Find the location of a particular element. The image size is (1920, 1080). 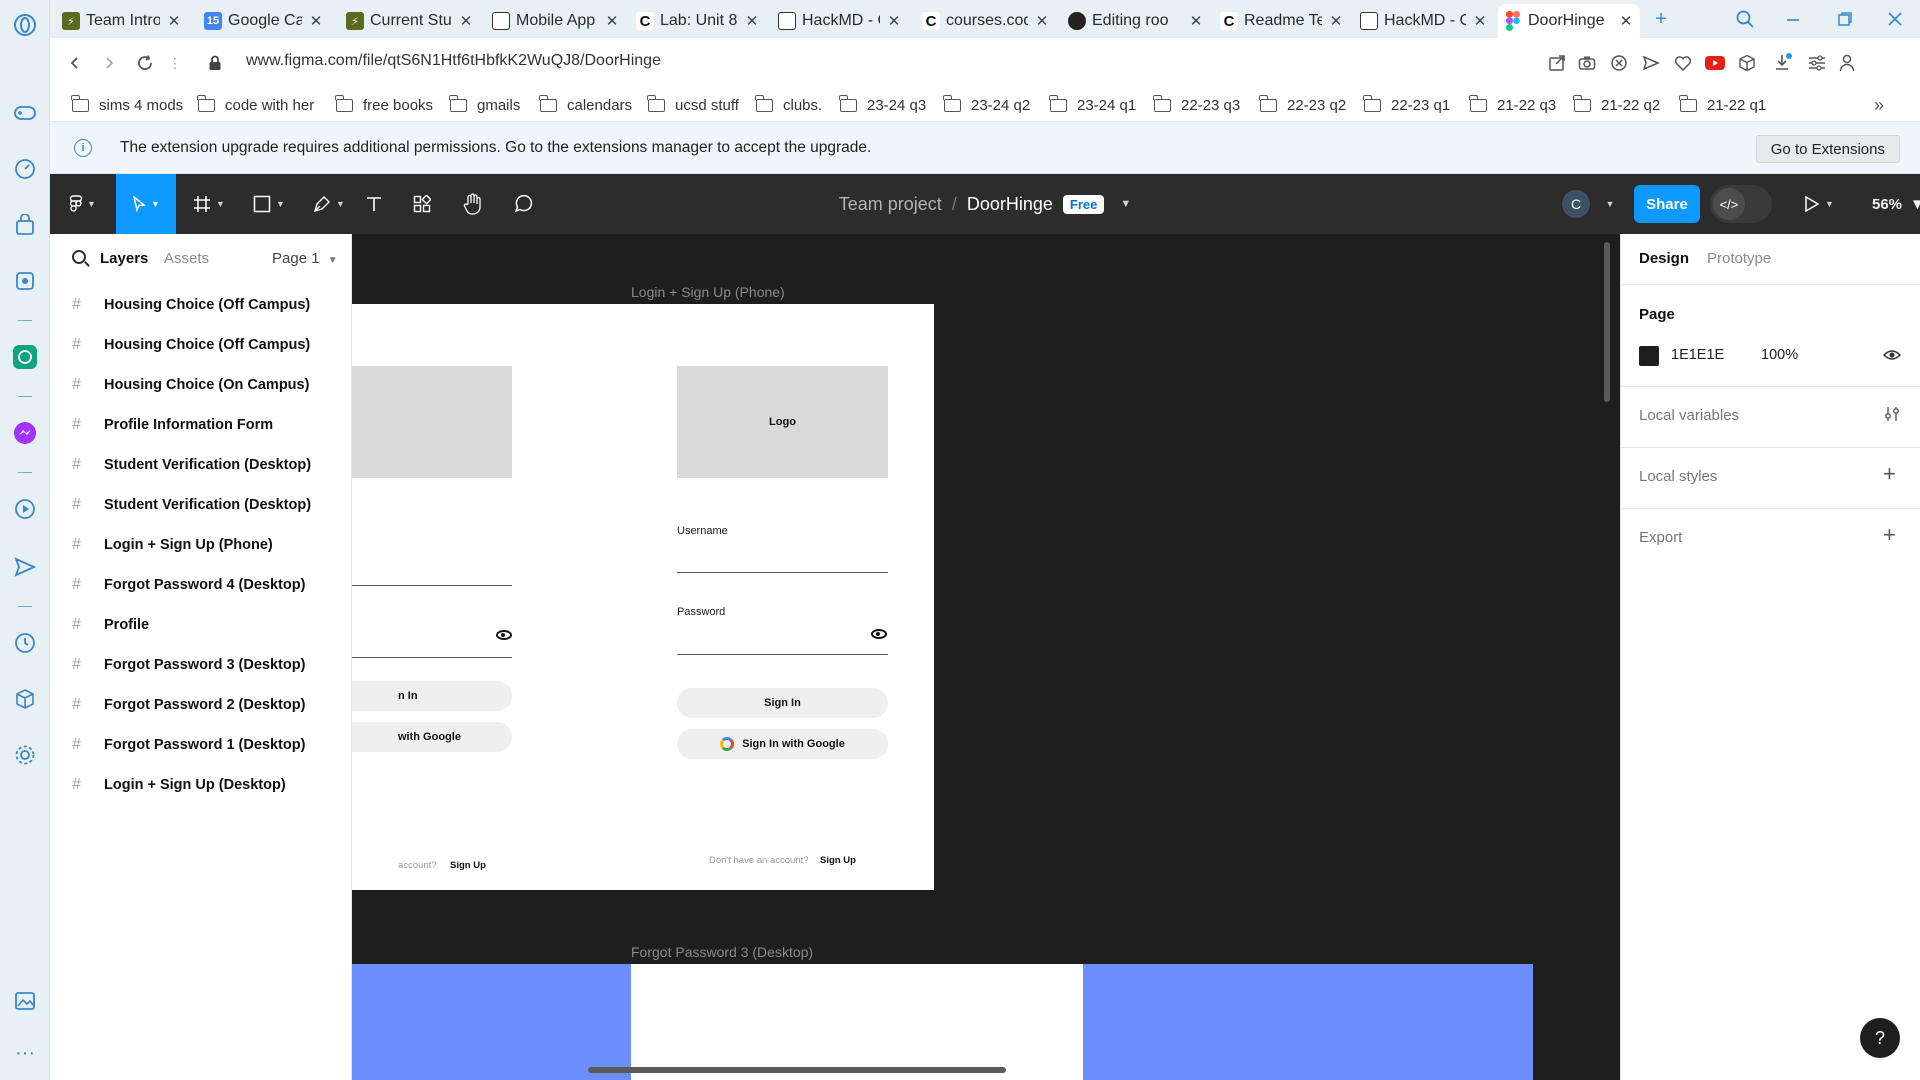

opera-logo-icon is located at coordinates (25, 25).